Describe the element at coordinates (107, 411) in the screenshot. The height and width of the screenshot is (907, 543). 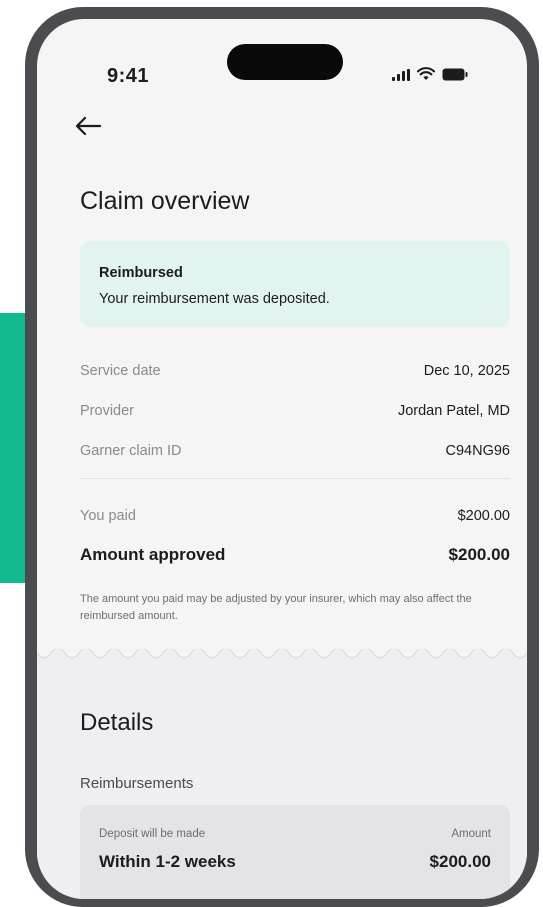
I see `info-label: Provider` at that location.